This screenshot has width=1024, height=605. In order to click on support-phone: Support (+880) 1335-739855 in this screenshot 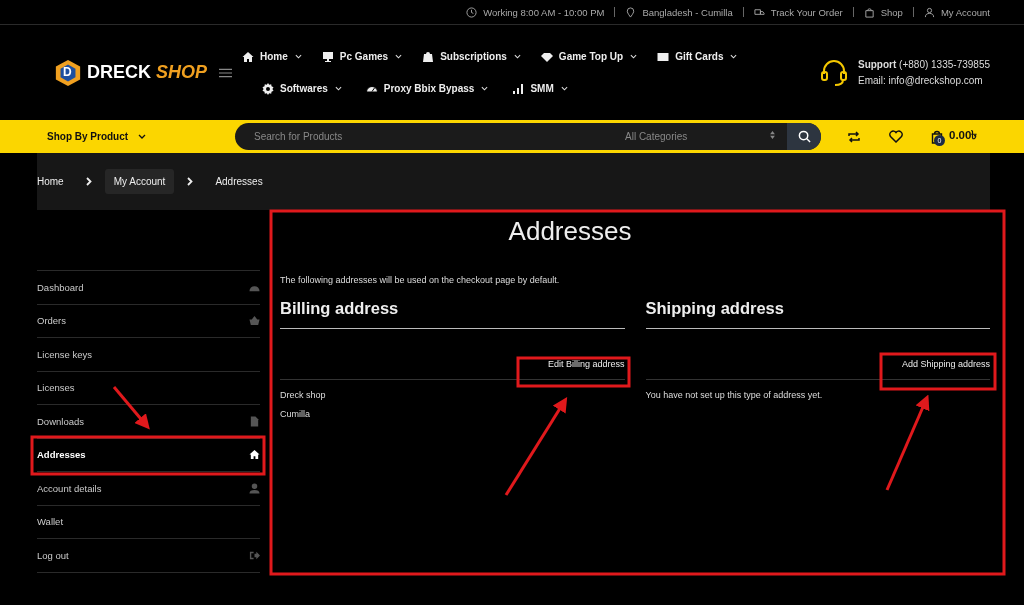, I will do `click(924, 64)`.